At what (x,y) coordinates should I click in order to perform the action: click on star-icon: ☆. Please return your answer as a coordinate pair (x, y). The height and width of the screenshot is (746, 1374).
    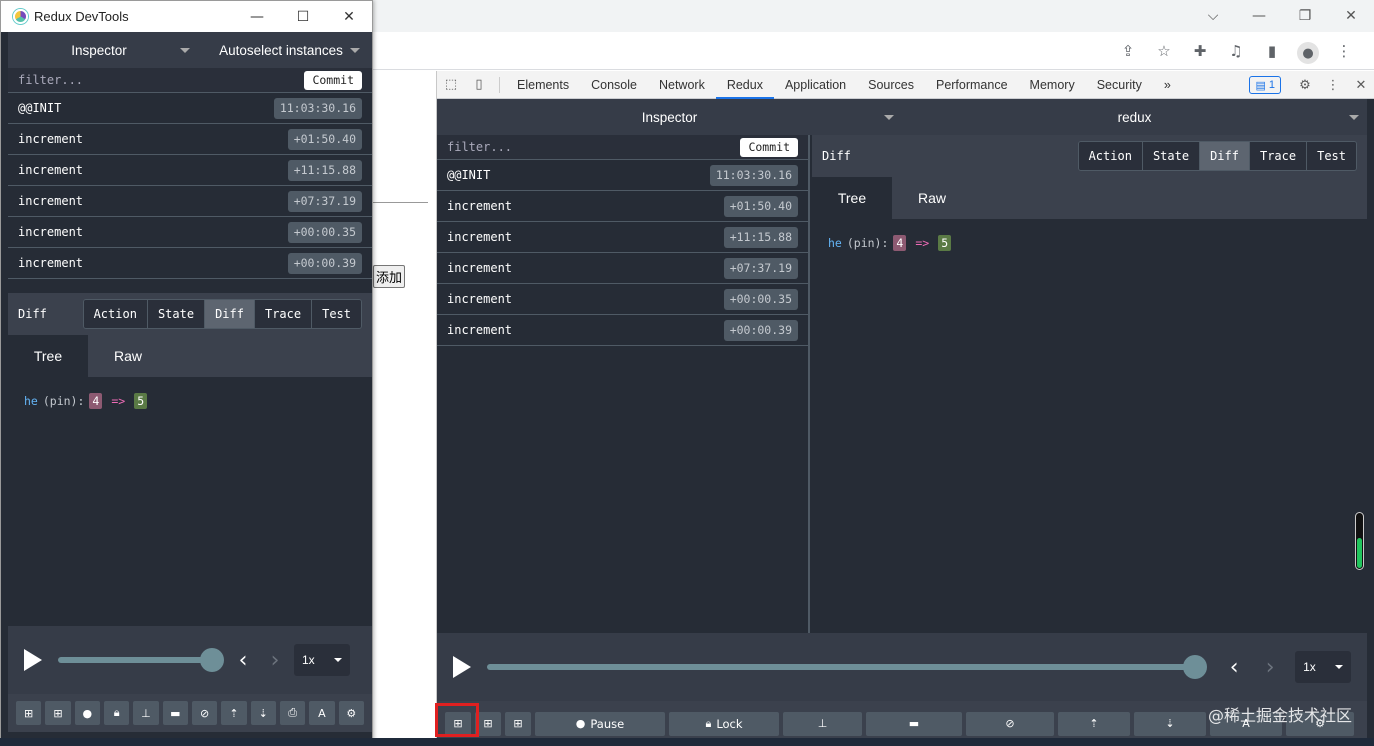
    Looking at the image, I should click on (1164, 51).